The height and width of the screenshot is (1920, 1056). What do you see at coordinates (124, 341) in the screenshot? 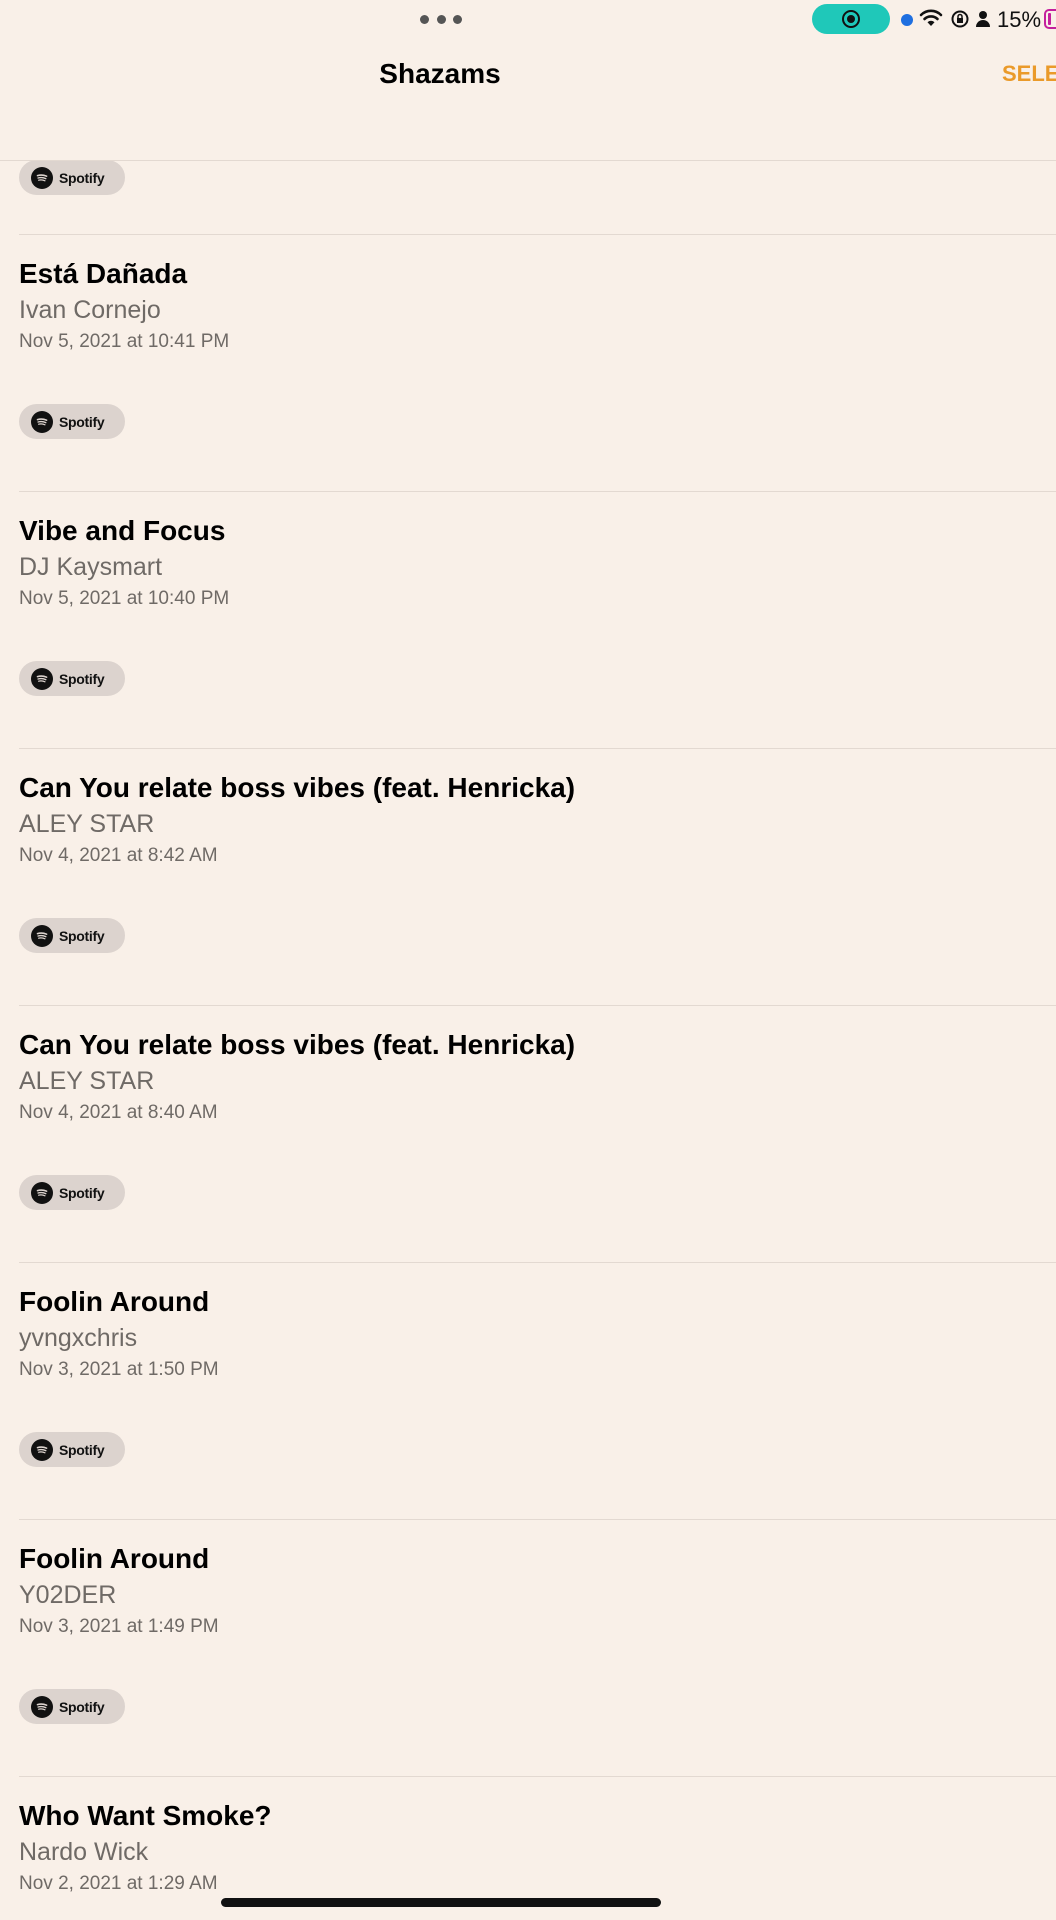
I see `shazam-date: Nov 5, 2021 at 10:41 PM` at bounding box center [124, 341].